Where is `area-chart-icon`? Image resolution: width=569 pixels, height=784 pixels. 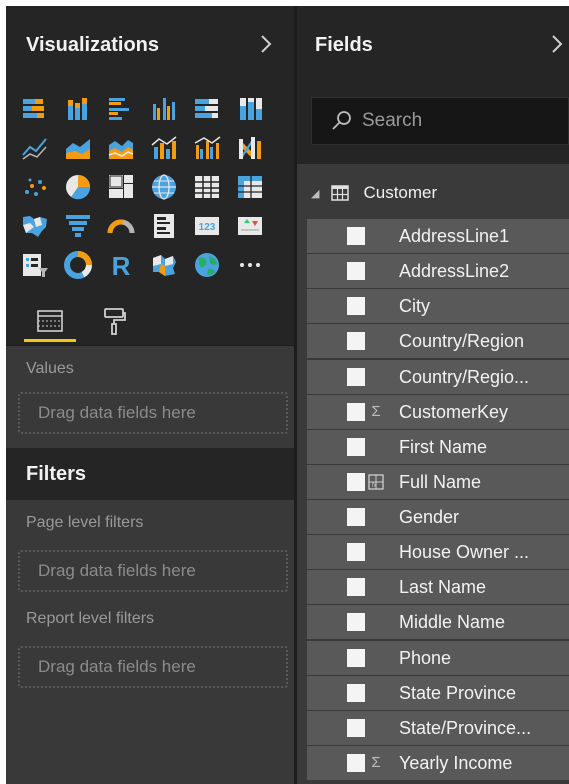
area-chart-icon is located at coordinates (78, 148).